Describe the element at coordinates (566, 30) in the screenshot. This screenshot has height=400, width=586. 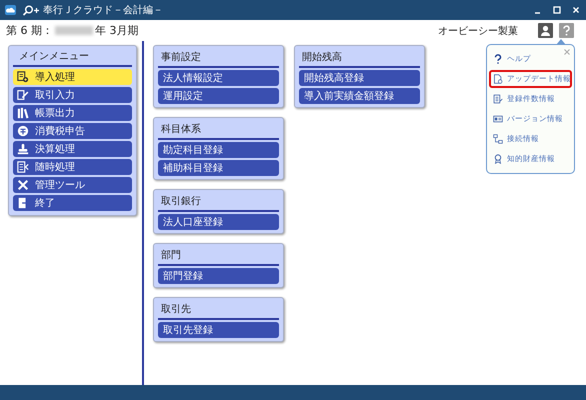
I see `help-icon` at that location.